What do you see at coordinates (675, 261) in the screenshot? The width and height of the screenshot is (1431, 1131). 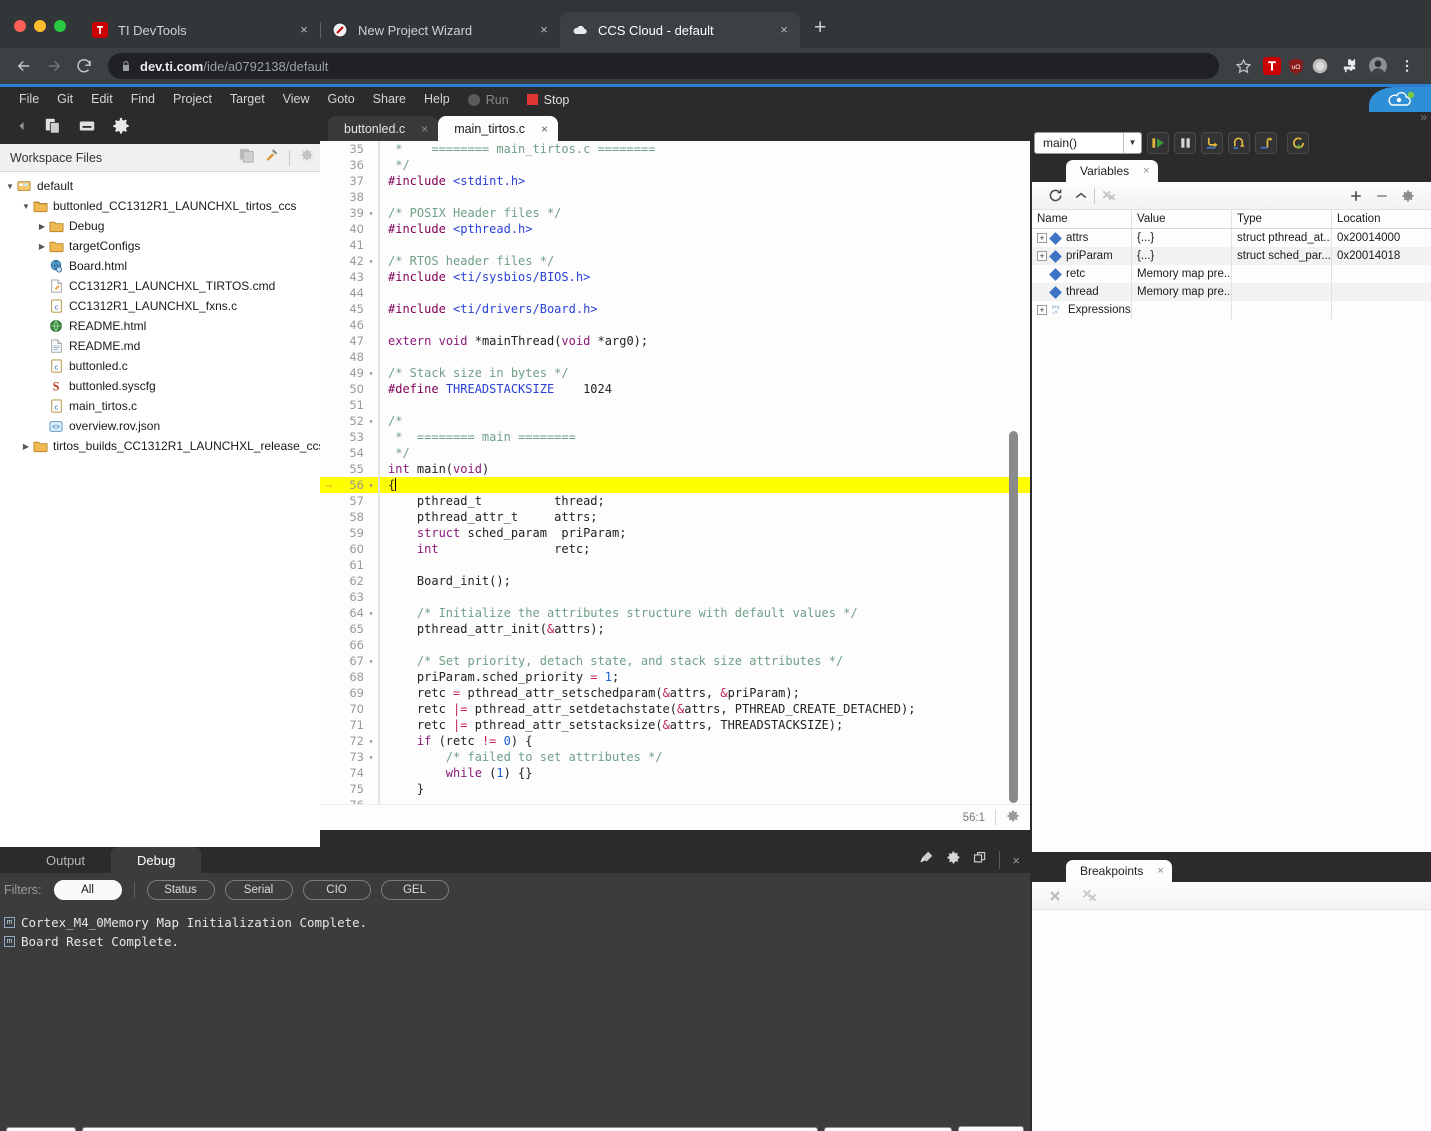 I see `code-line: 42 ▾ /* RTOS header files */` at bounding box center [675, 261].